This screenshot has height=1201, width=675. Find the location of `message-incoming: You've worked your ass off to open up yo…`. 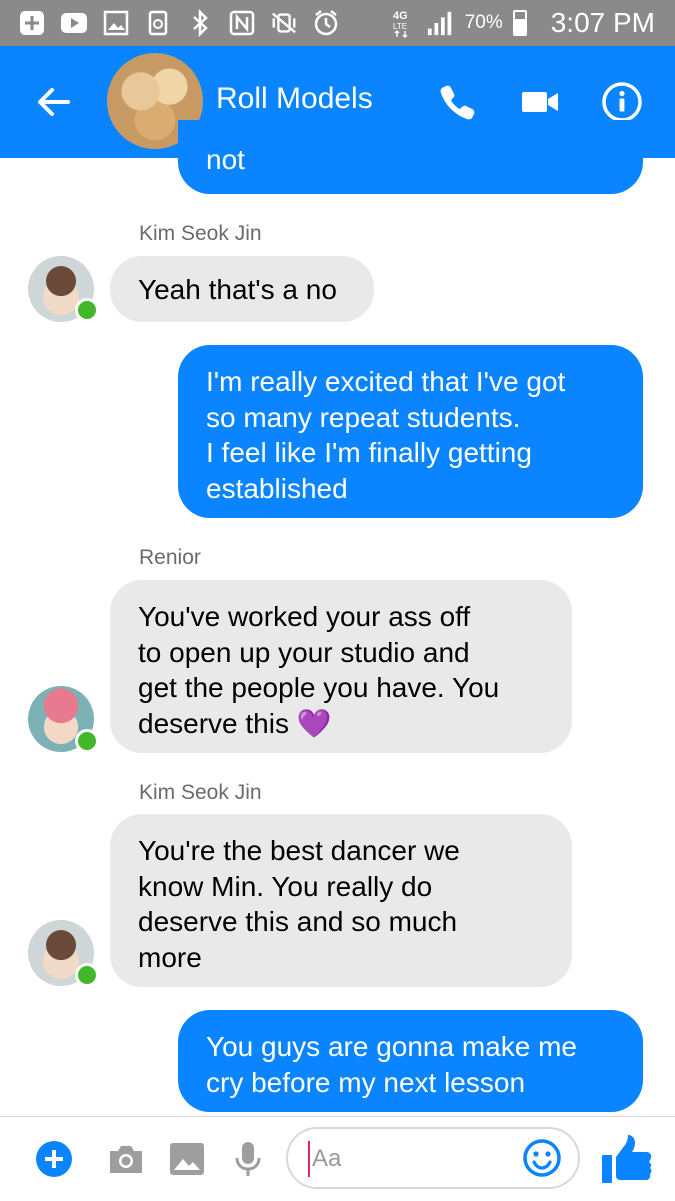

message-incoming: You've worked your ass off to open up yo… is located at coordinates (341, 666).